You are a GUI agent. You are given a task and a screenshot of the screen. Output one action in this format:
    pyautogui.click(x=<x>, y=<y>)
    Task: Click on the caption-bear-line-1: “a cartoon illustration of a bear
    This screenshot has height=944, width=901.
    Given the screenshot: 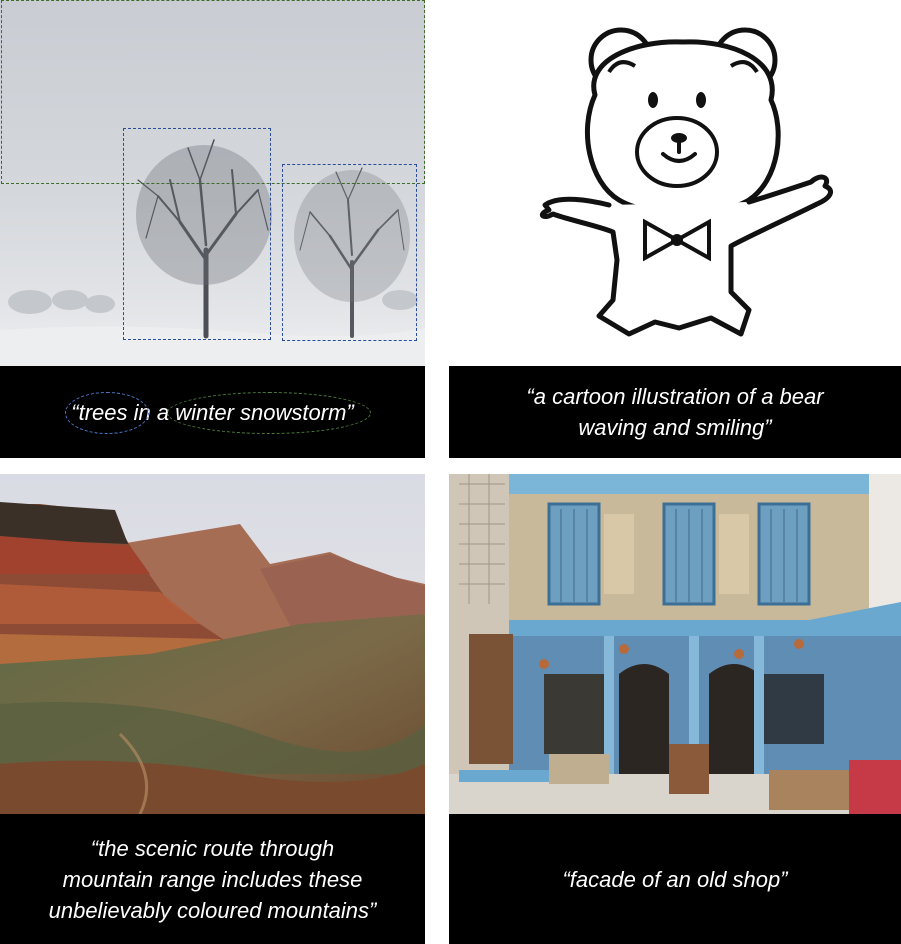 What is the action you would take?
    pyautogui.click(x=675, y=396)
    